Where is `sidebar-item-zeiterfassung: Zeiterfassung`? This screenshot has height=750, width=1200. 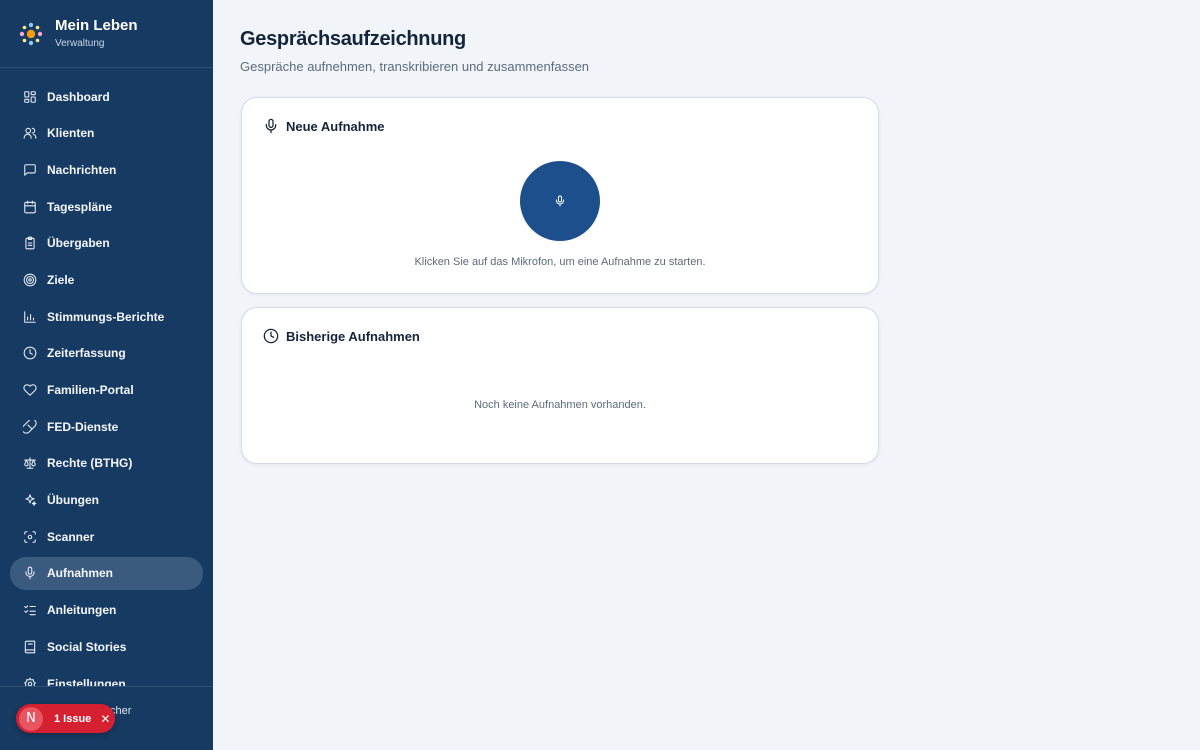 sidebar-item-zeiterfassung: Zeiterfassung is located at coordinates (106, 353).